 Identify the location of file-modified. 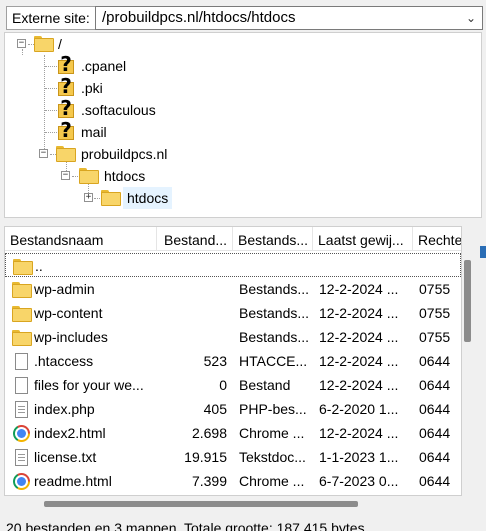
(367, 266).